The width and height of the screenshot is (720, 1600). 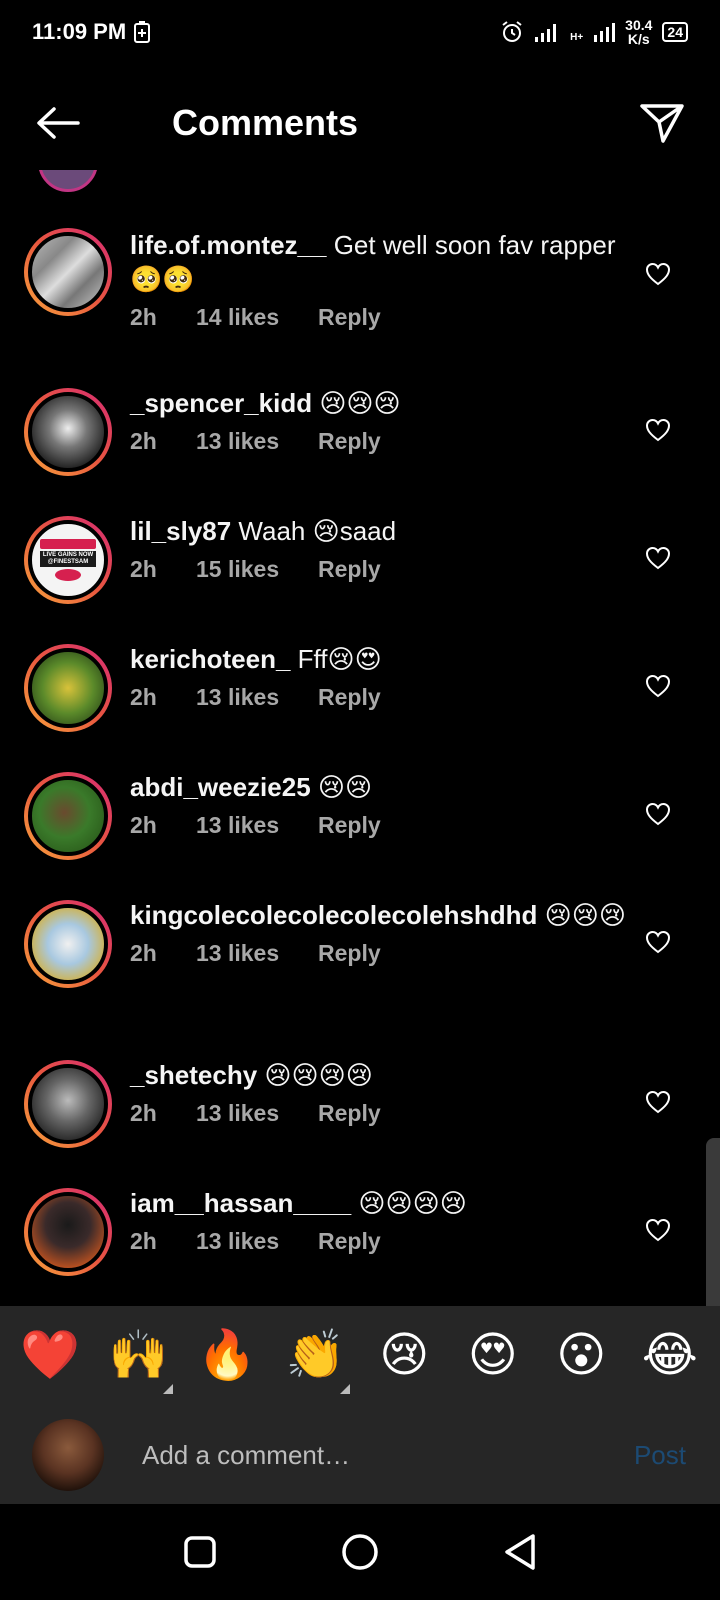 What do you see at coordinates (50, 1356) in the screenshot?
I see `emoji-heart-button: ❤️` at bounding box center [50, 1356].